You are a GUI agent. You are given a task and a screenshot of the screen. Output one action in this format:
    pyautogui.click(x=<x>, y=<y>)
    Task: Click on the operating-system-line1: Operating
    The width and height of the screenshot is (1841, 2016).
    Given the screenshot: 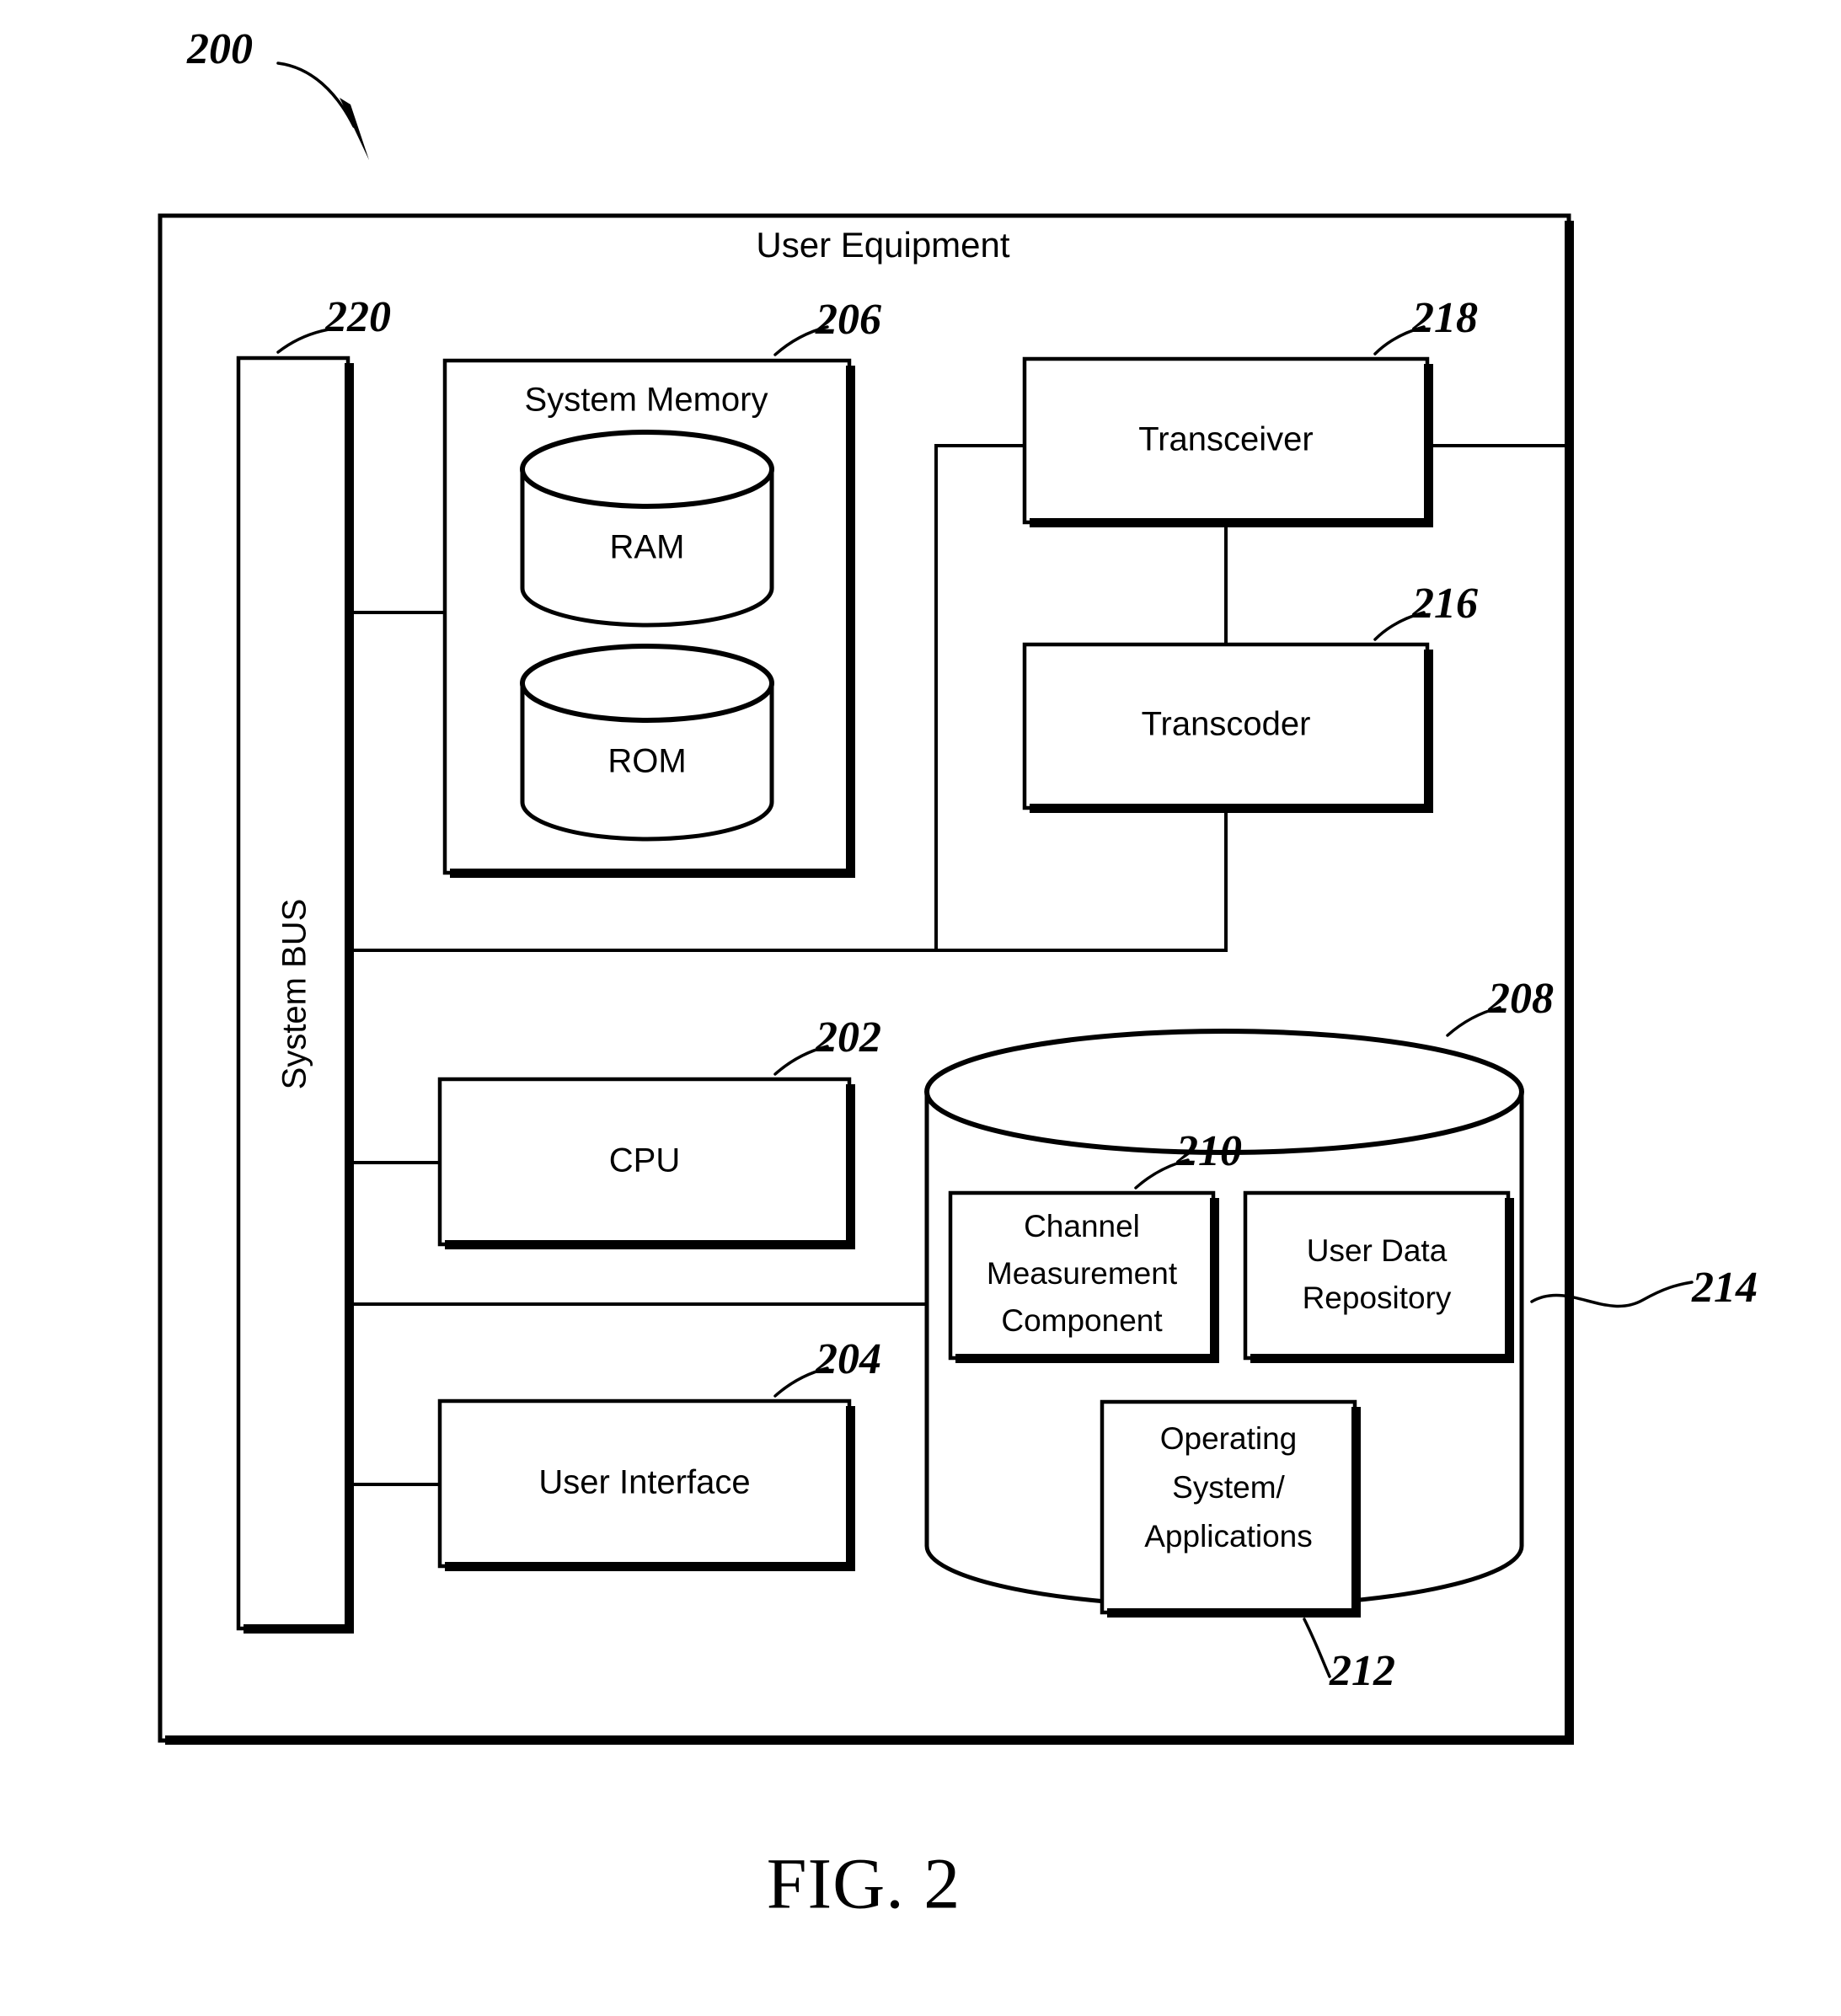 What is the action you would take?
    pyautogui.click(x=1229, y=1438)
    